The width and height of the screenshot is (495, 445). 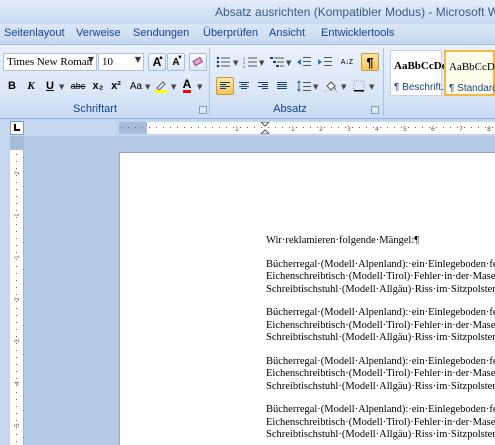 I want to click on svg-text: 3, so click(x=244, y=66).